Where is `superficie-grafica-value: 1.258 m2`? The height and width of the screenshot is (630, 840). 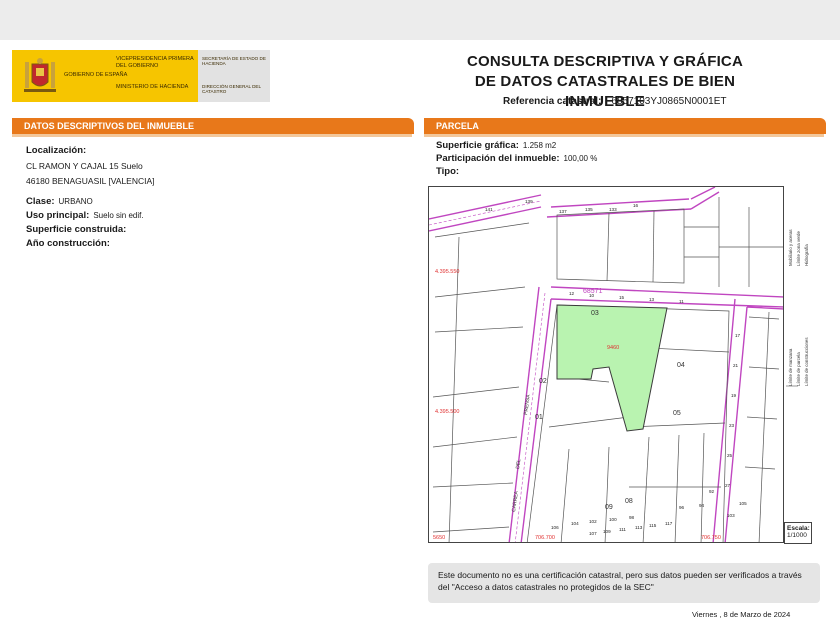
superficie-grafica-value: 1.258 m2 is located at coordinates (539, 145).